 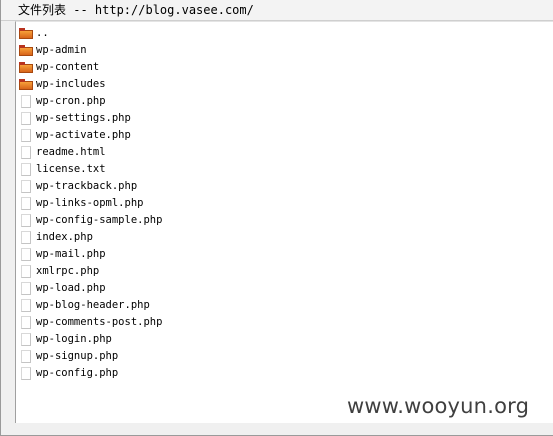 I want to click on file-name: wp-load.php, so click(x=71, y=287).